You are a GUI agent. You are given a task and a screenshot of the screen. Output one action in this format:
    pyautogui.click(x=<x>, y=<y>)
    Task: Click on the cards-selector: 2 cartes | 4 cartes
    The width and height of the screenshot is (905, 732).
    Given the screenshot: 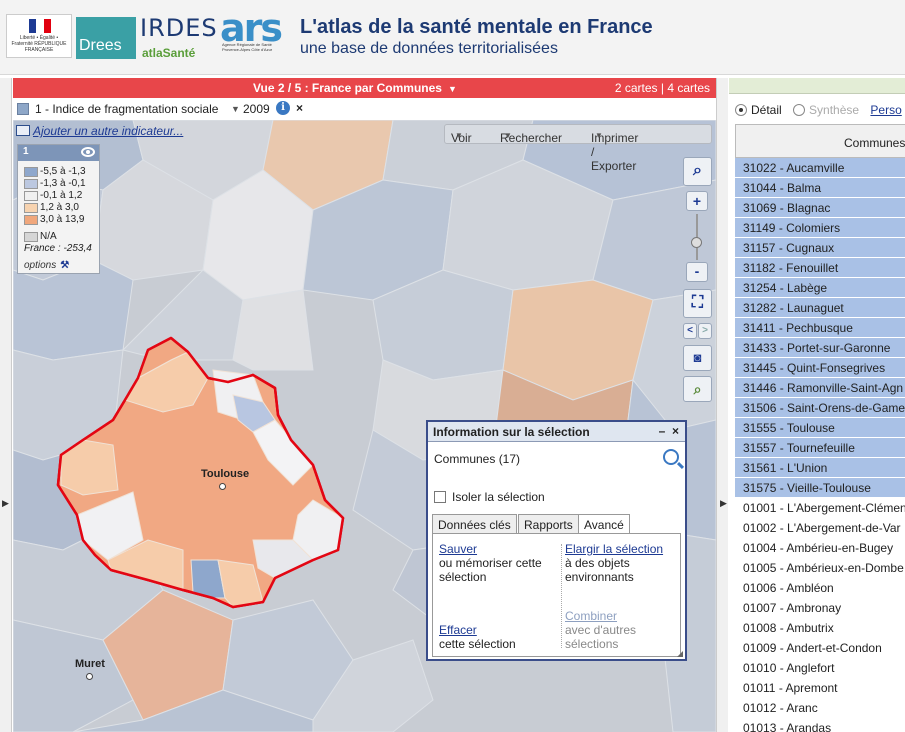 What is the action you would take?
    pyautogui.click(x=662, y=88)
    